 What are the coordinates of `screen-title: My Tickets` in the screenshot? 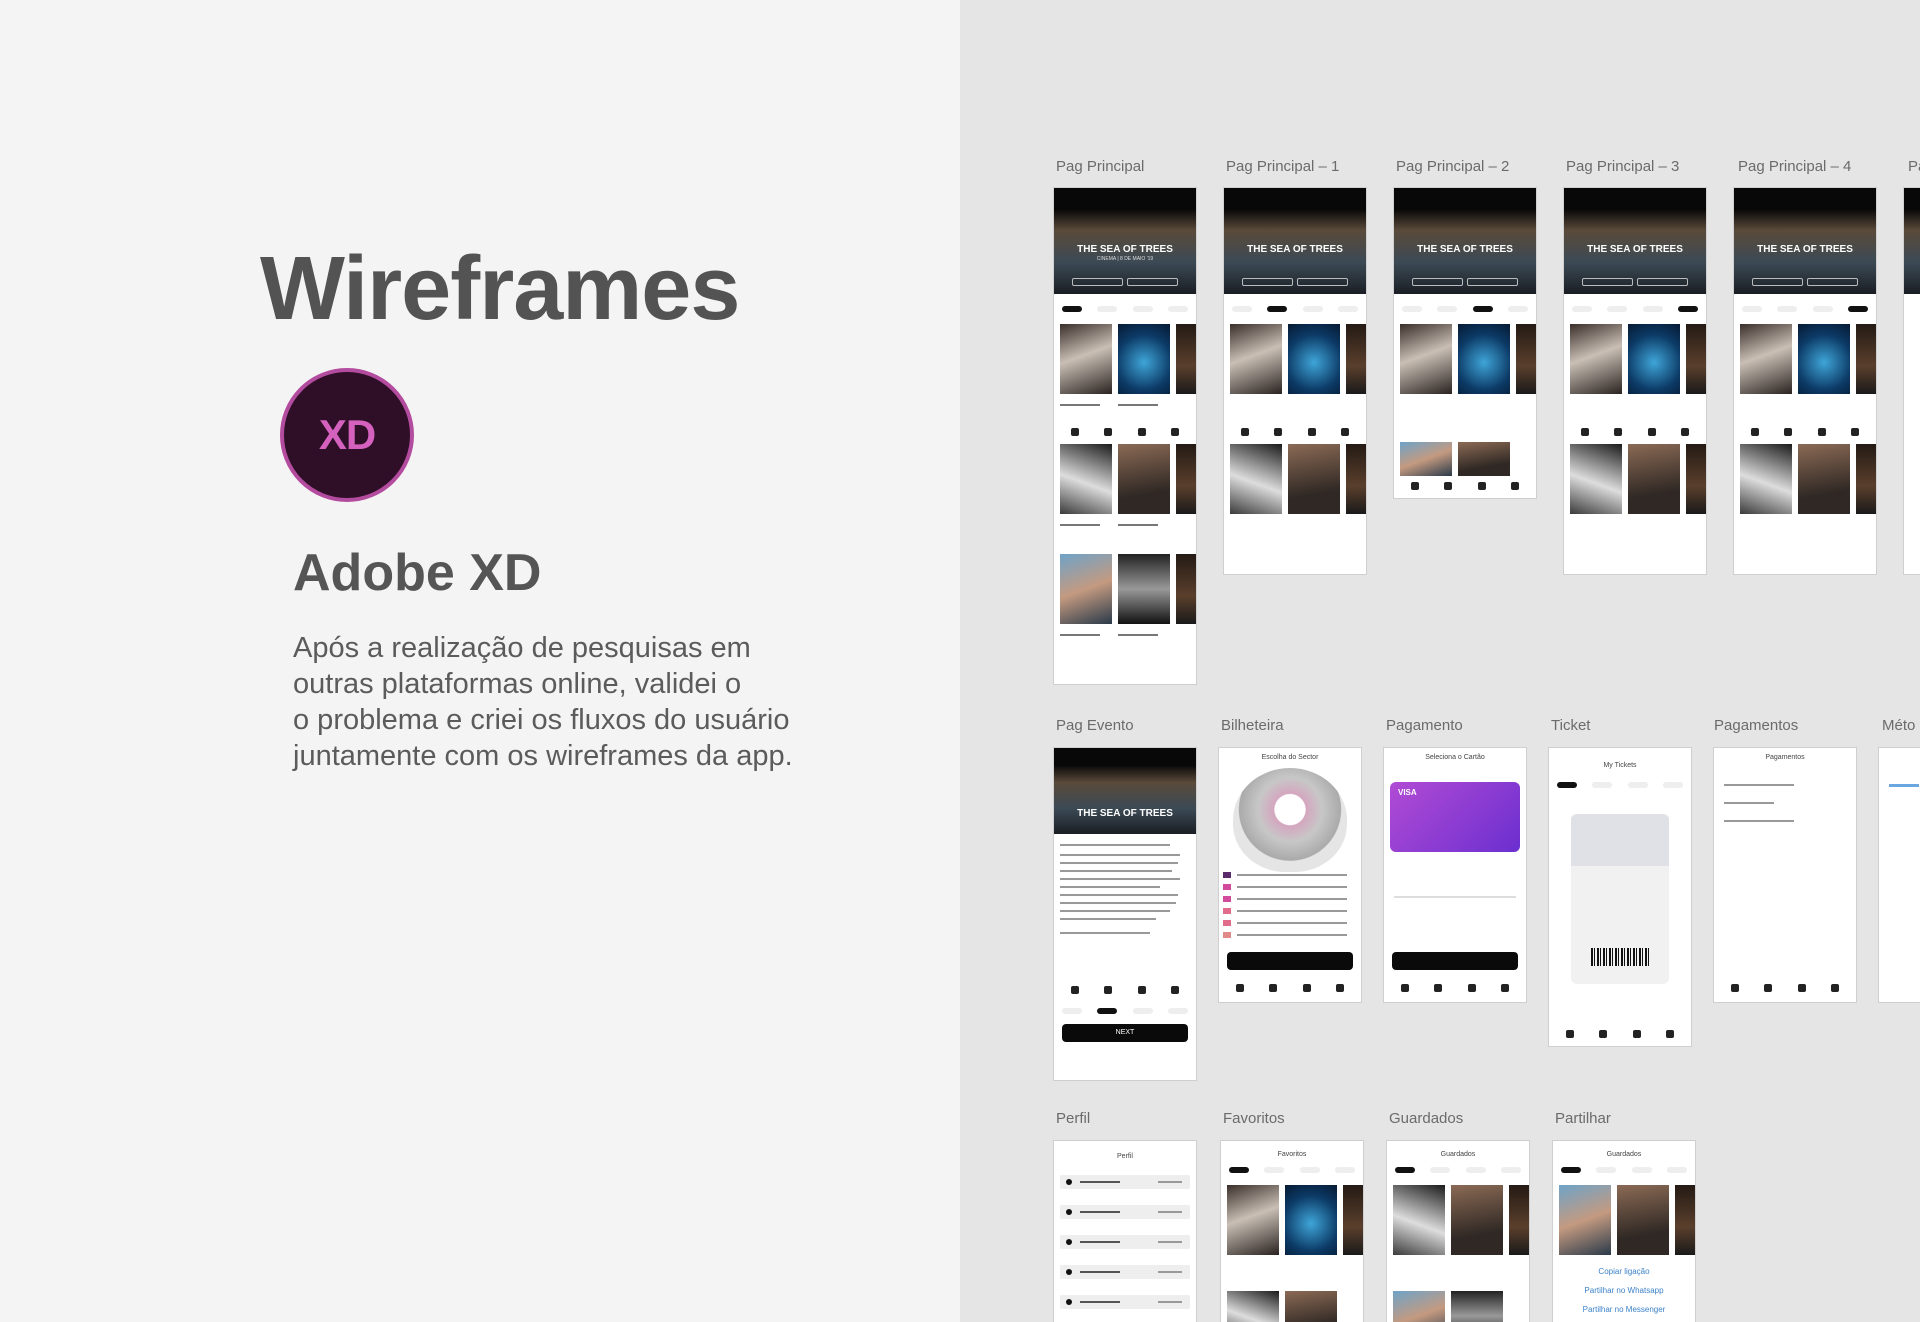 It's located at (1620, 765).